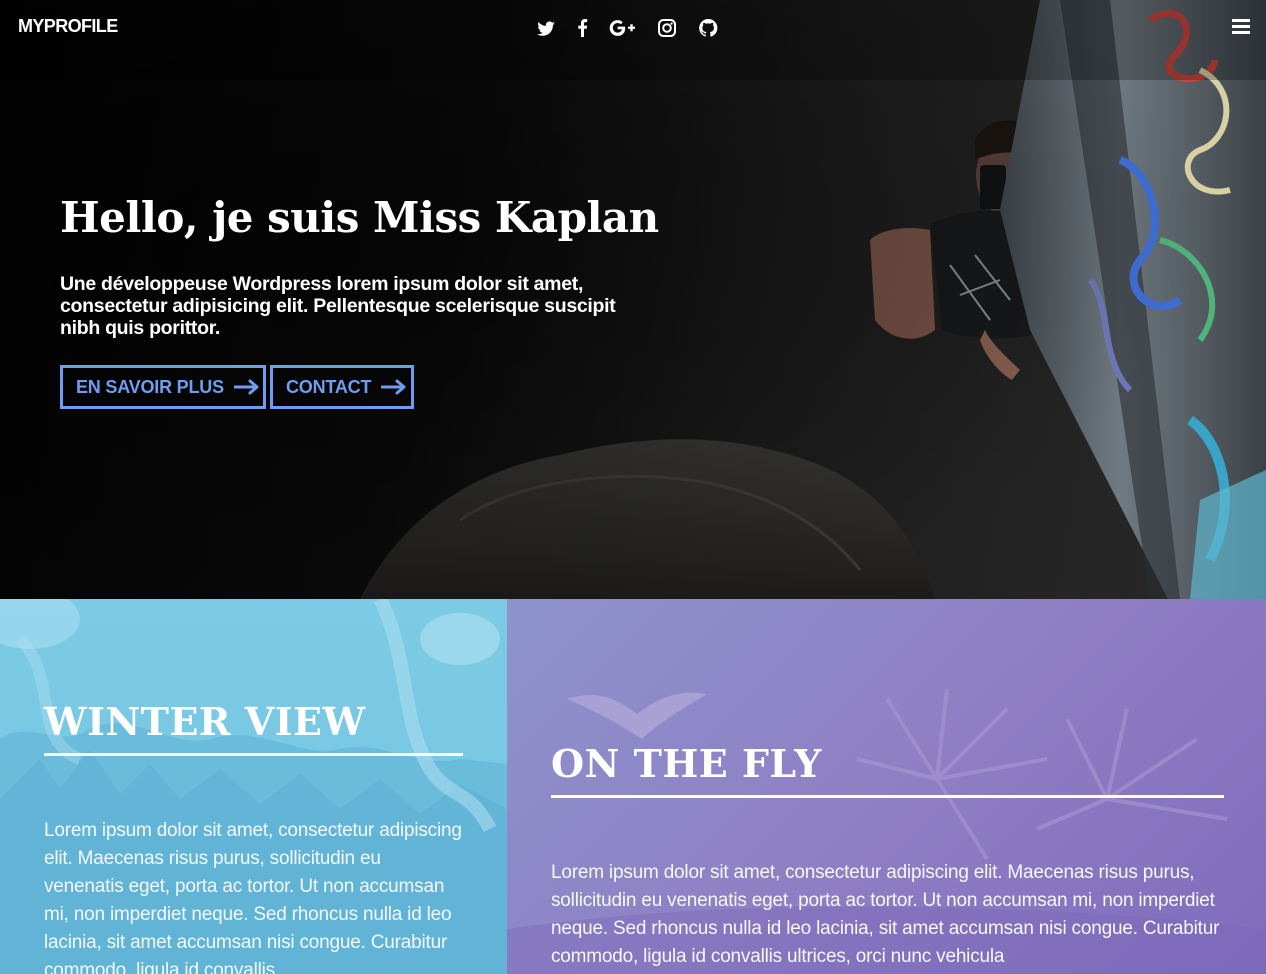  What do you see at coordinates (1241, 20) in the screenshot?
I see `menu-bar-top` at bounding box center [1241, 20].